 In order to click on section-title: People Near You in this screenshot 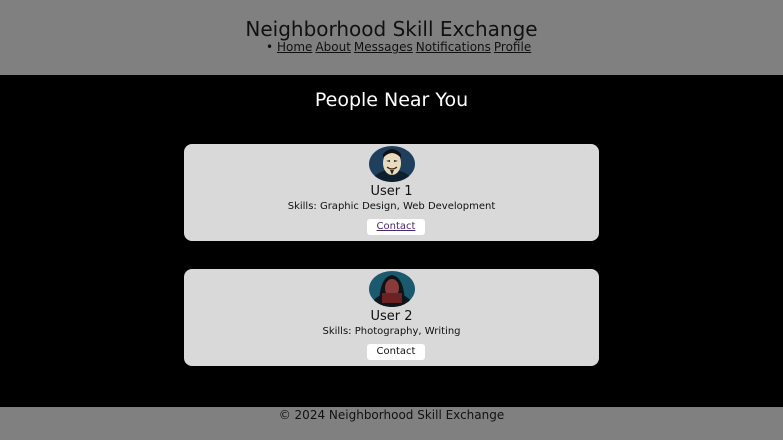, I will do `click(391, 100)`.